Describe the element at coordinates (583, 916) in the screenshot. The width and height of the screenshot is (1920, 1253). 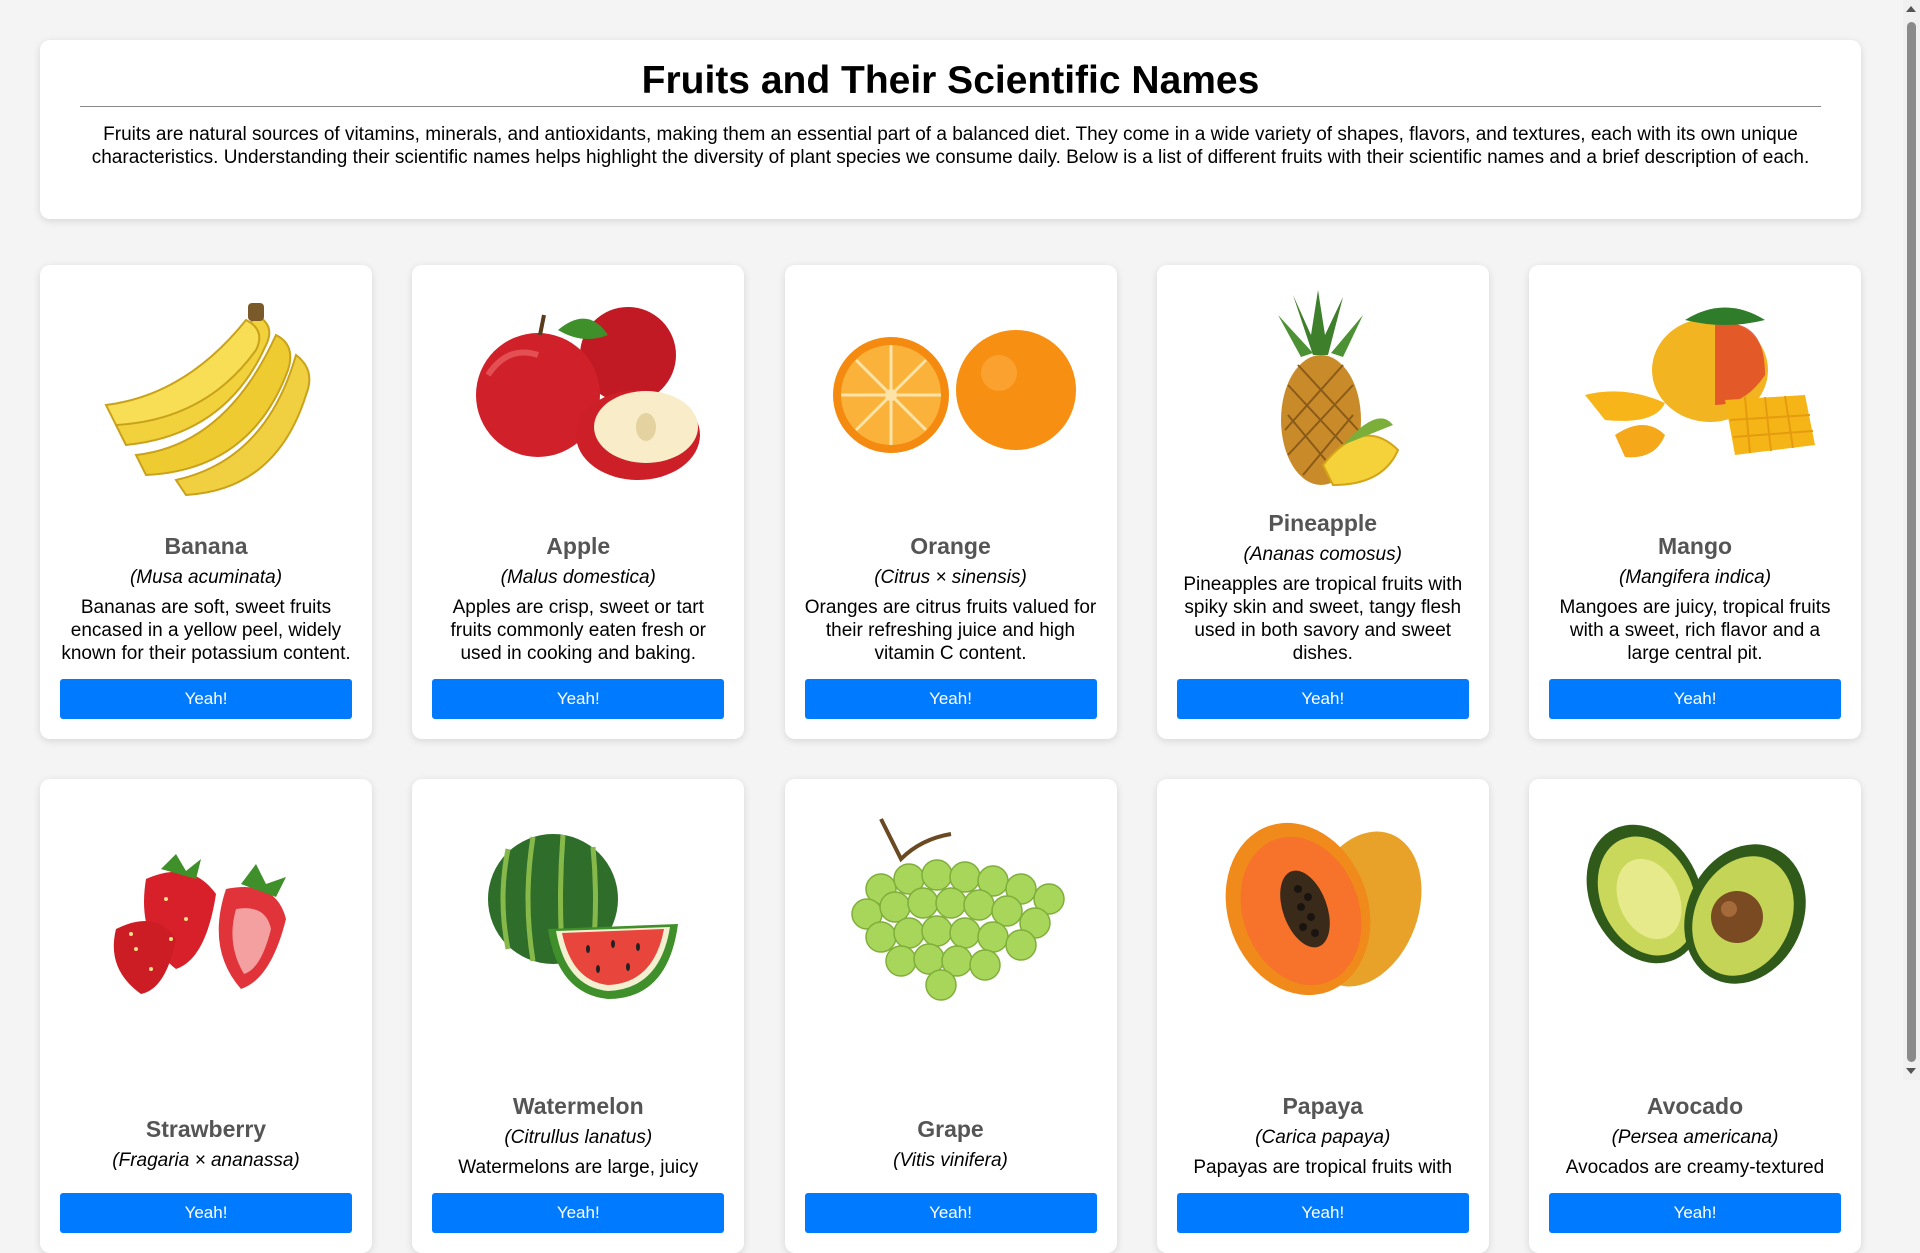
I see `watermelon-image` at that location.